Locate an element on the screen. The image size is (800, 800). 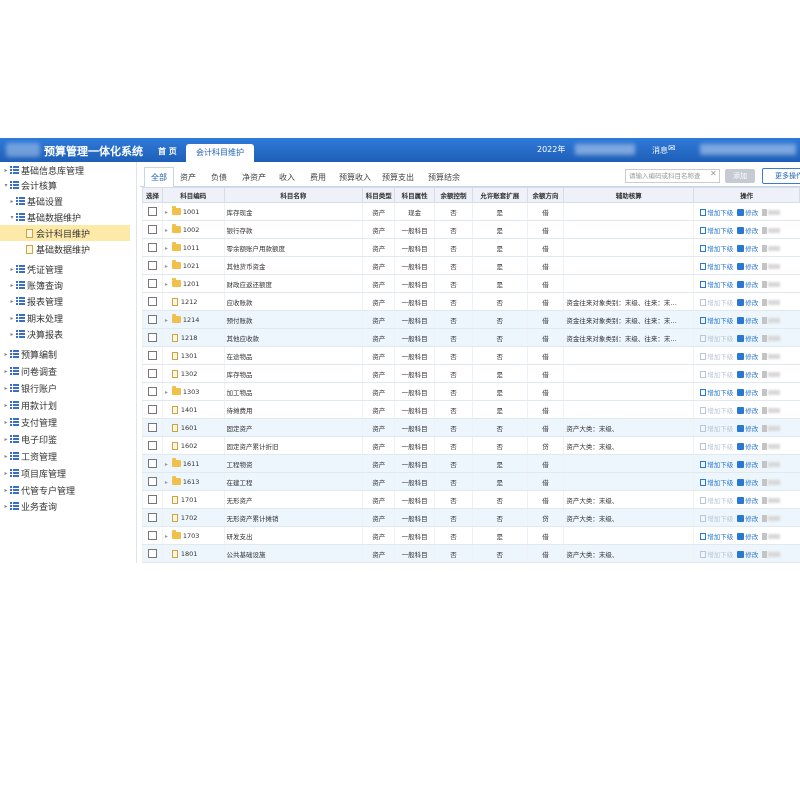
category-tab: 负债 is located at coordinates (219, 177).